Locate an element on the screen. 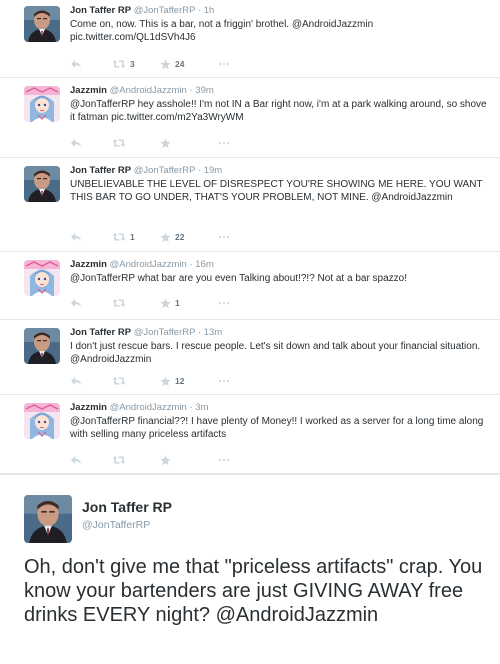  tweet-actions: 1 22 is located at coordinates (150, 237).